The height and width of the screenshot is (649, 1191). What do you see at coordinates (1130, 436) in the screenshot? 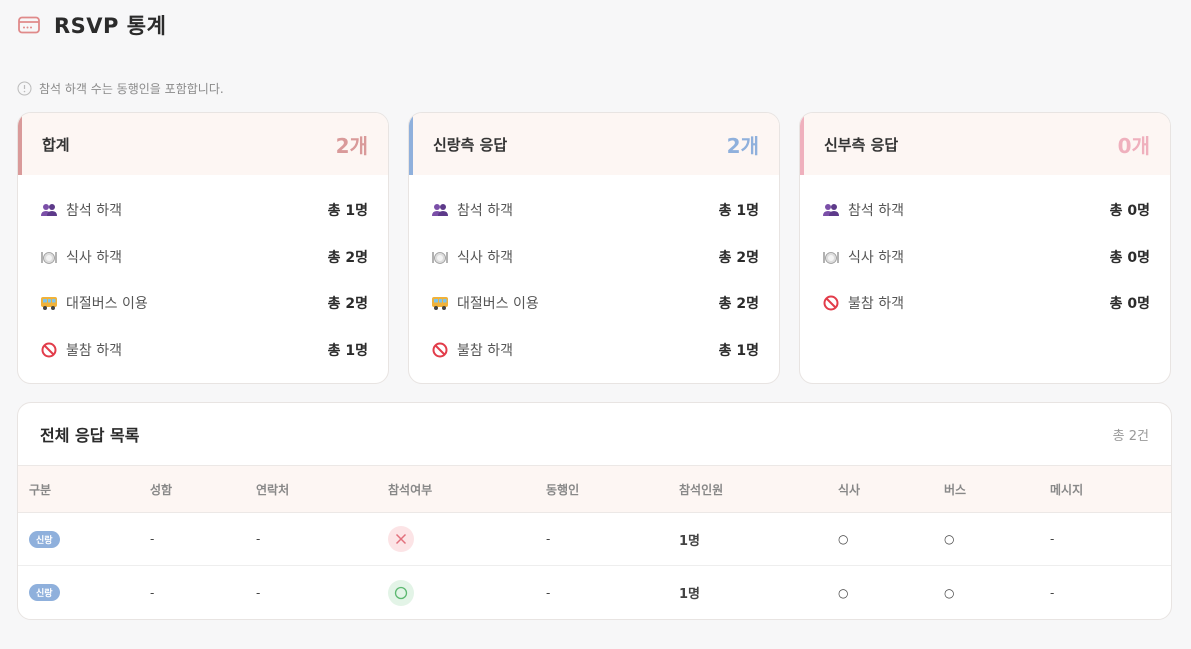
I see `list-total: 총 2건` at bounding box center [1130, 436].